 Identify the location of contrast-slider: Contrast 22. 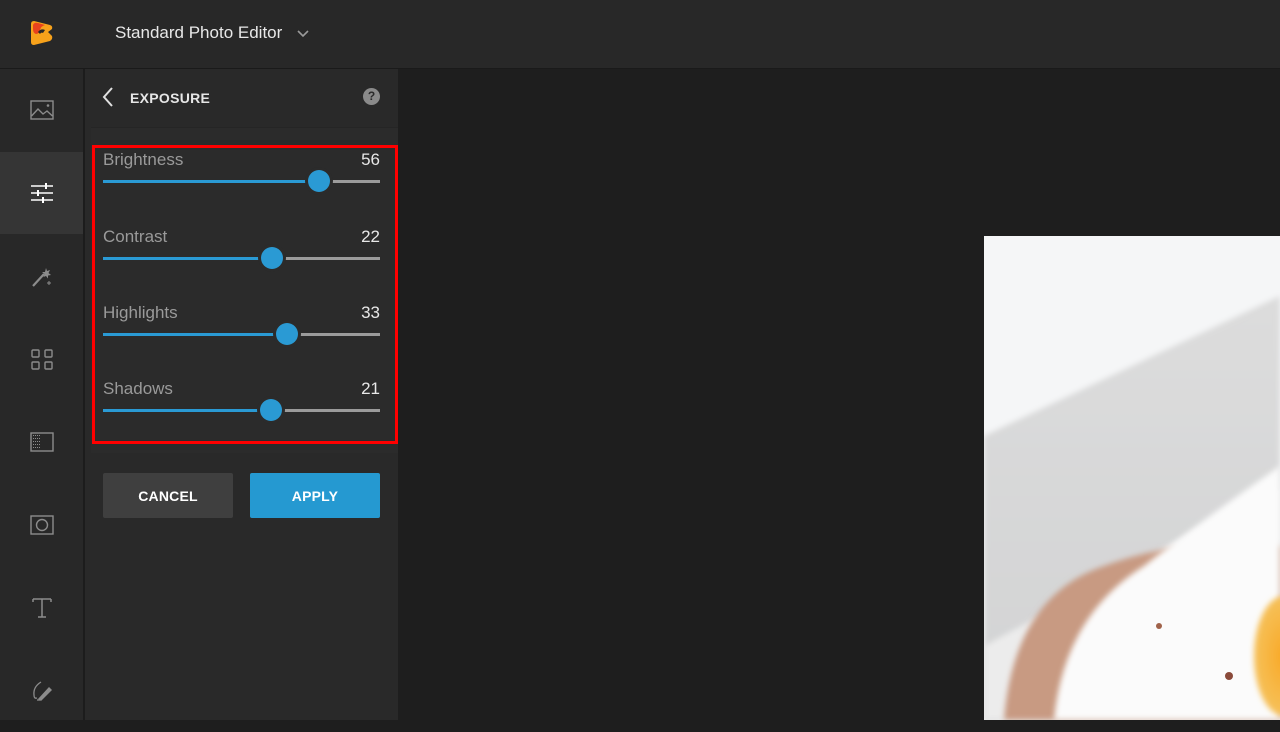
(241, 257).